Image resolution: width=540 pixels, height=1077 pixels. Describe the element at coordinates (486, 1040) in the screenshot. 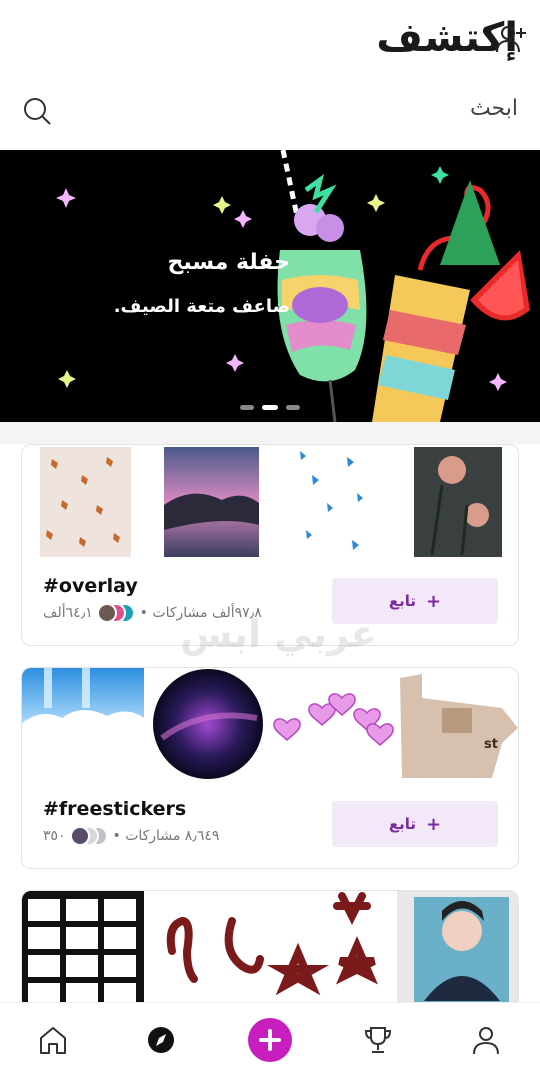

I see `profile-icon` at that location.